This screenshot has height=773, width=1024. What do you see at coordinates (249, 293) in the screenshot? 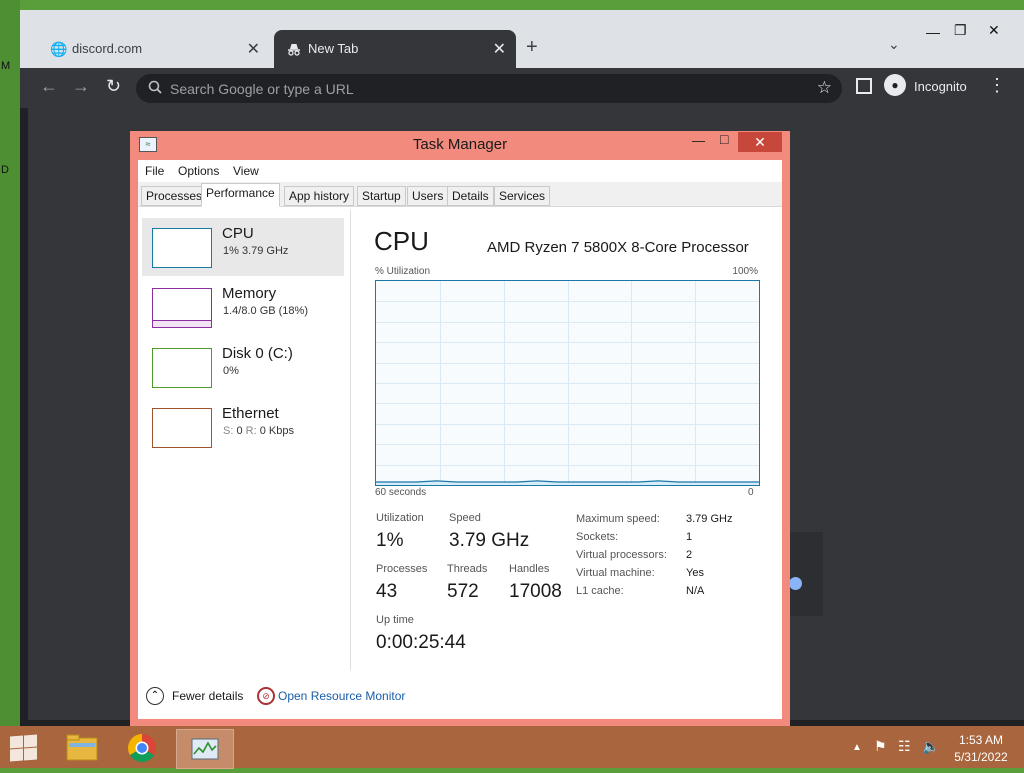
I see `resource-name: Memory` at bounding box center [249, 293].